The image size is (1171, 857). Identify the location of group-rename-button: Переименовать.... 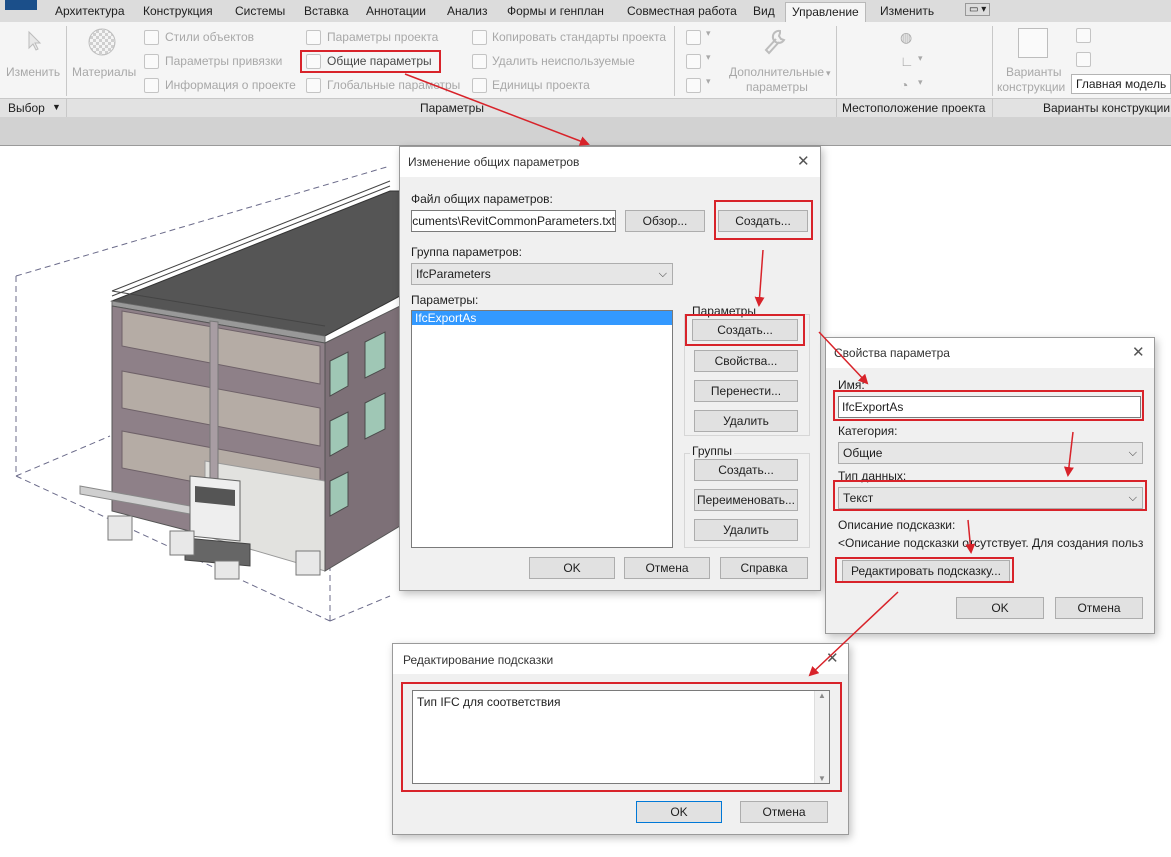
(746, 500).